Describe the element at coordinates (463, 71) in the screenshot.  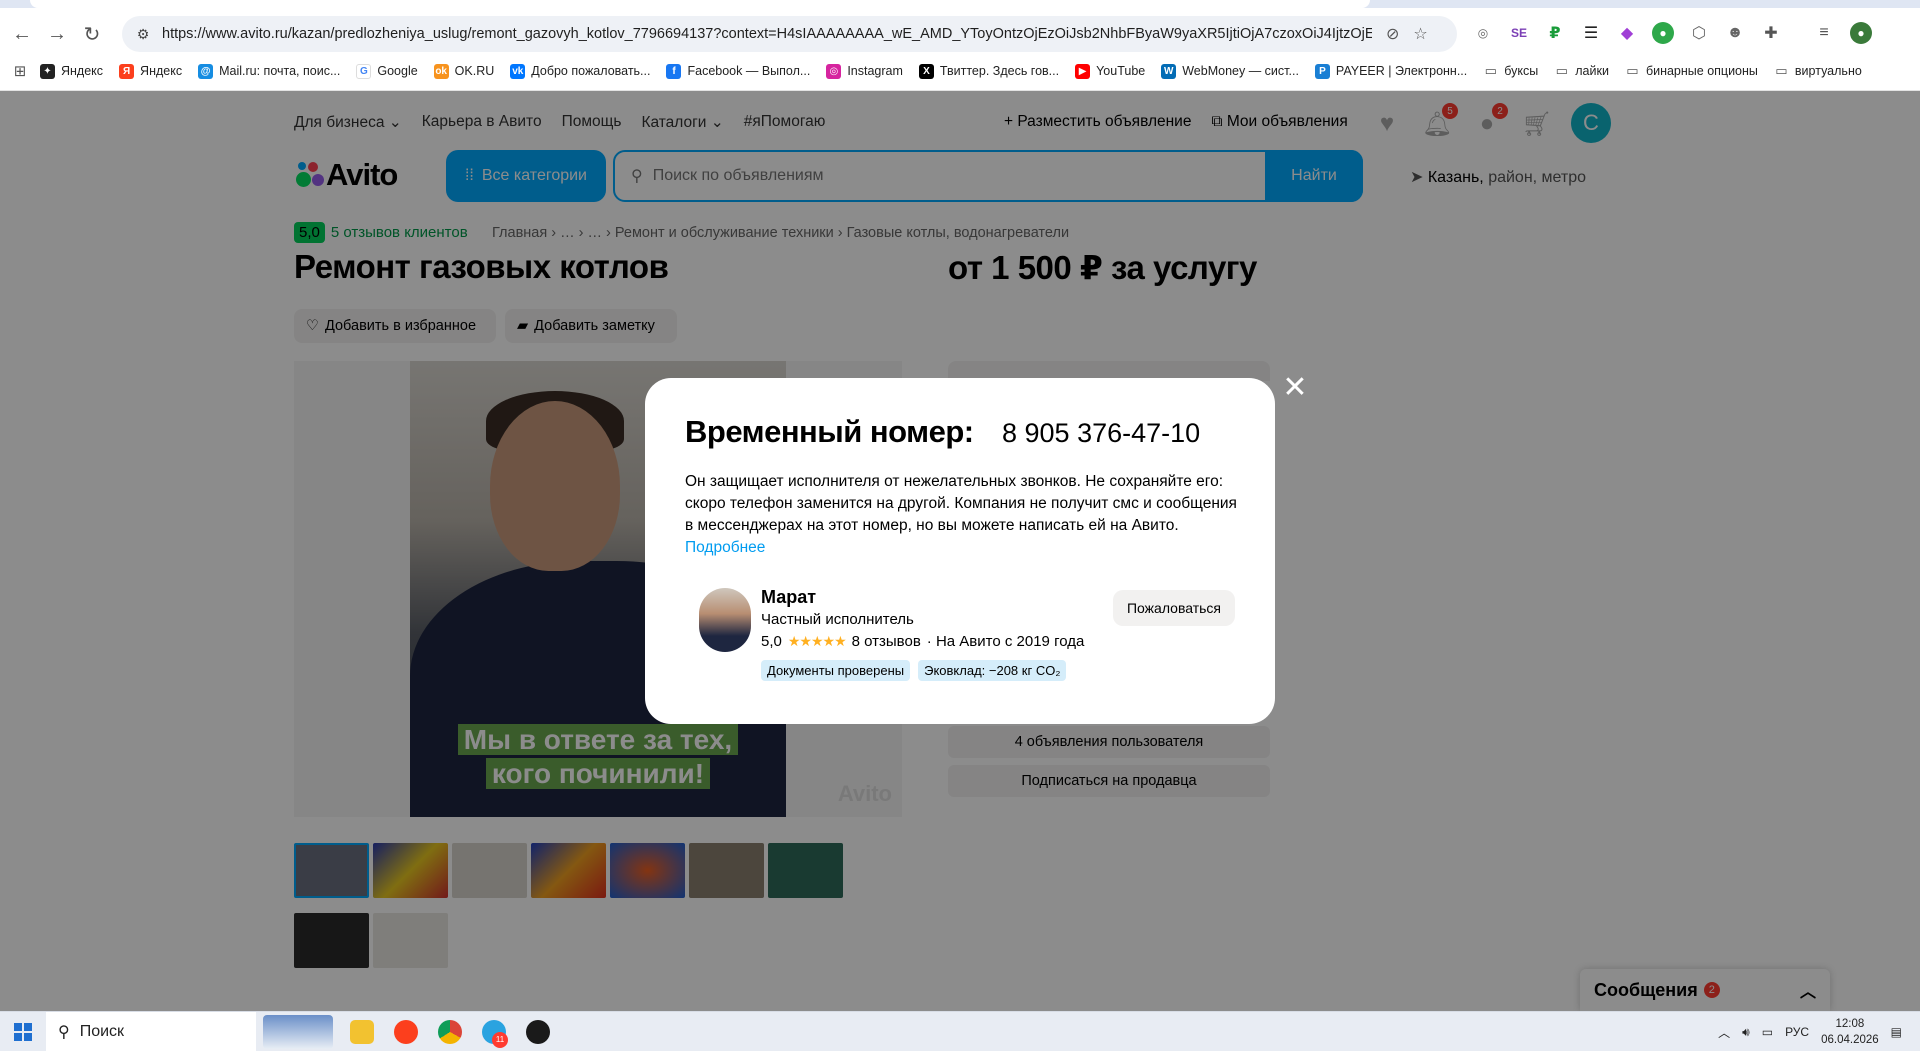
I see `bookmark-ok: ok OK.RU` at that location.